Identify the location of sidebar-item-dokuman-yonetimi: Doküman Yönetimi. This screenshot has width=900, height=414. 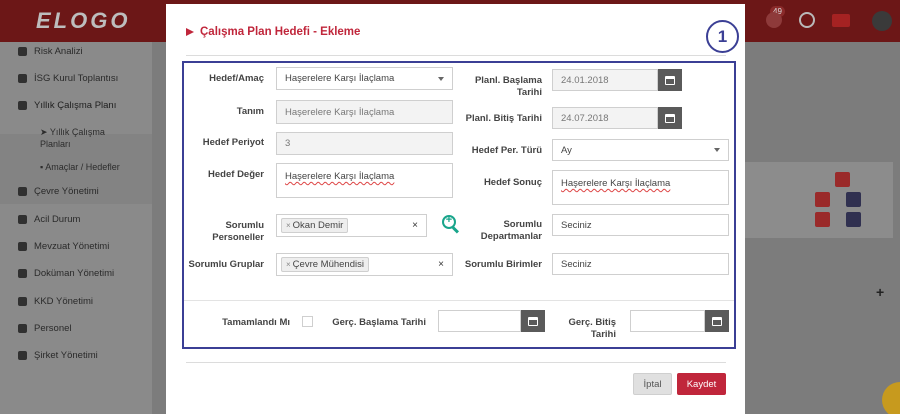
(66, 273).